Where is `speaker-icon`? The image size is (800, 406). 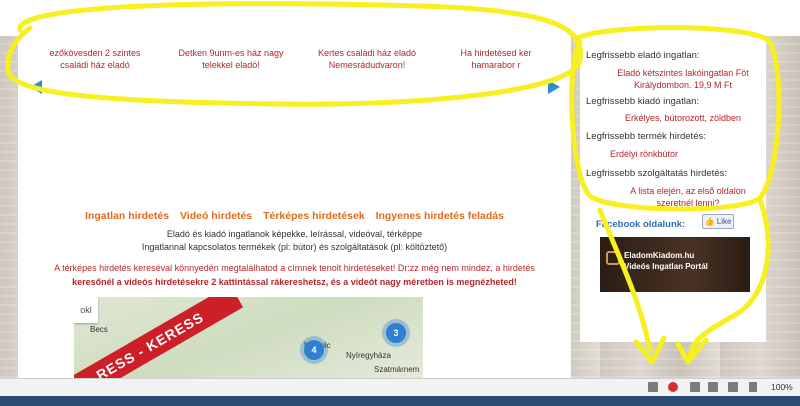 speaker-icon is located at coordinates (695, 387).